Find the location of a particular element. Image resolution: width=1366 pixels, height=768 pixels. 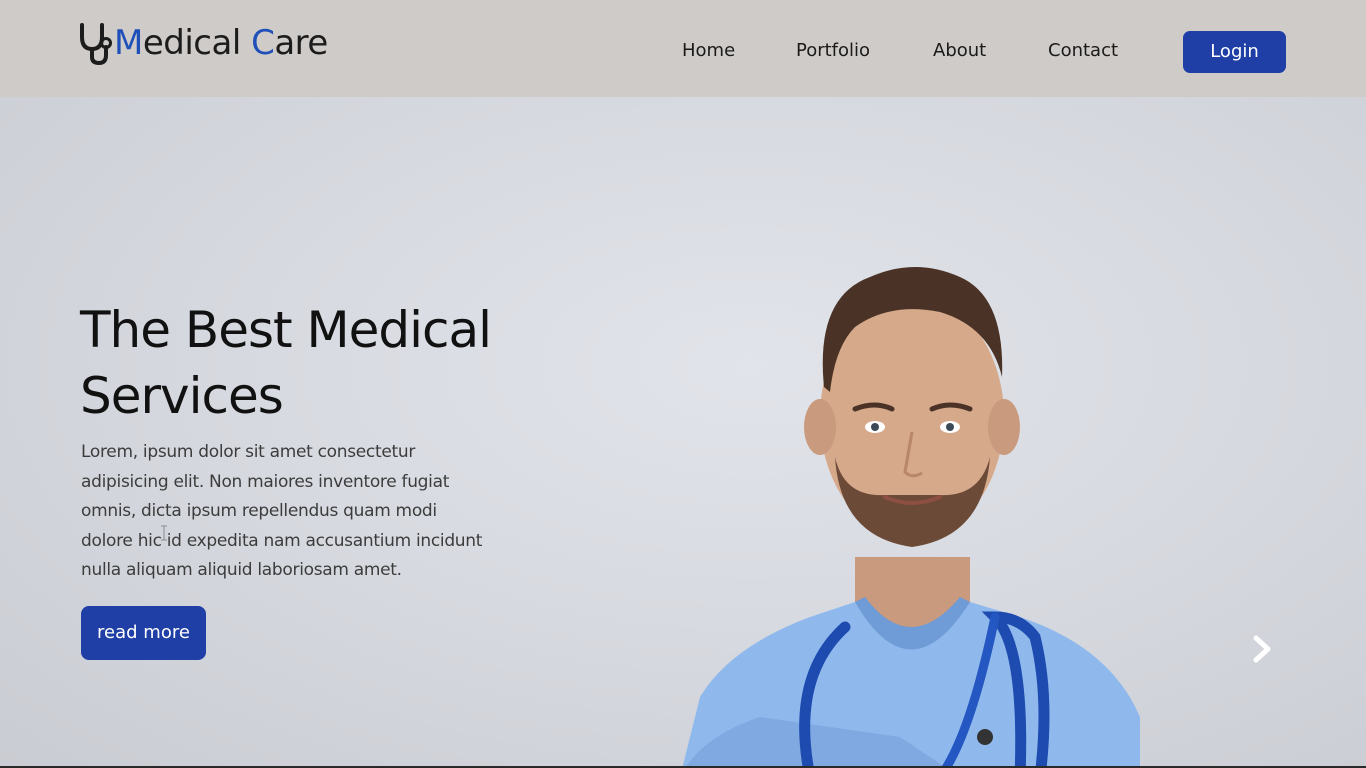

brand-name-word1: edical is located at coordinates (197, 43).